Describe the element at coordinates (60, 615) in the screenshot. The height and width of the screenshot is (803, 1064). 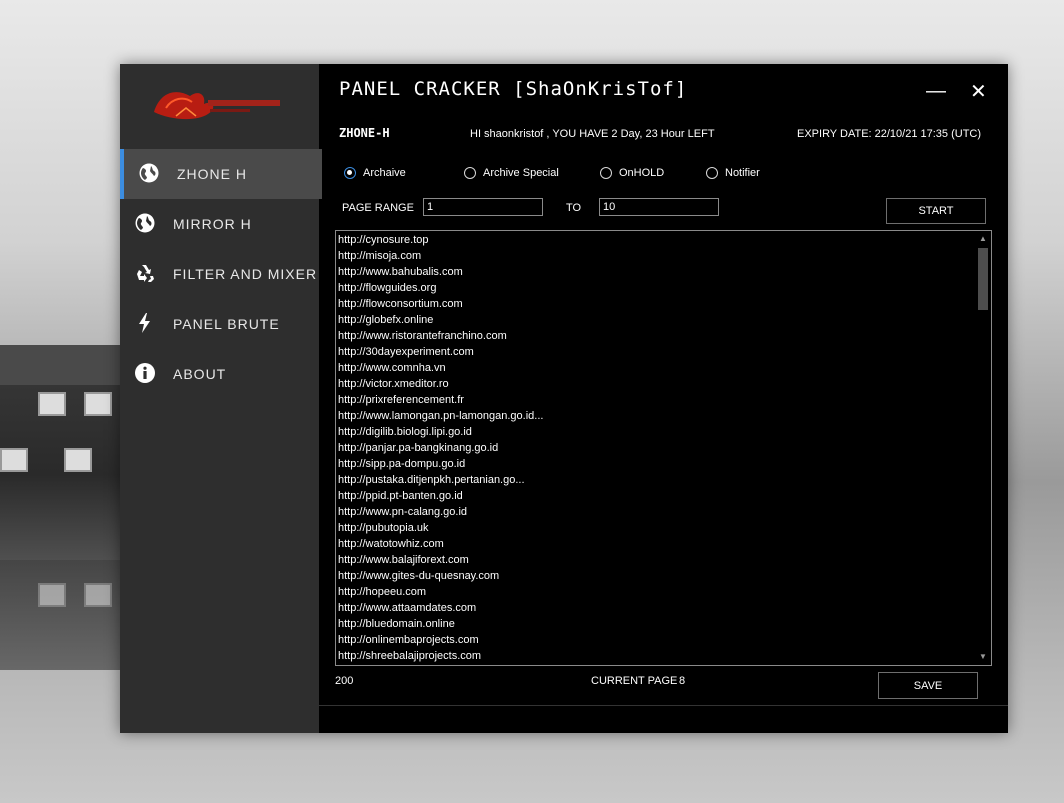
I see `background-reflection` at that location.